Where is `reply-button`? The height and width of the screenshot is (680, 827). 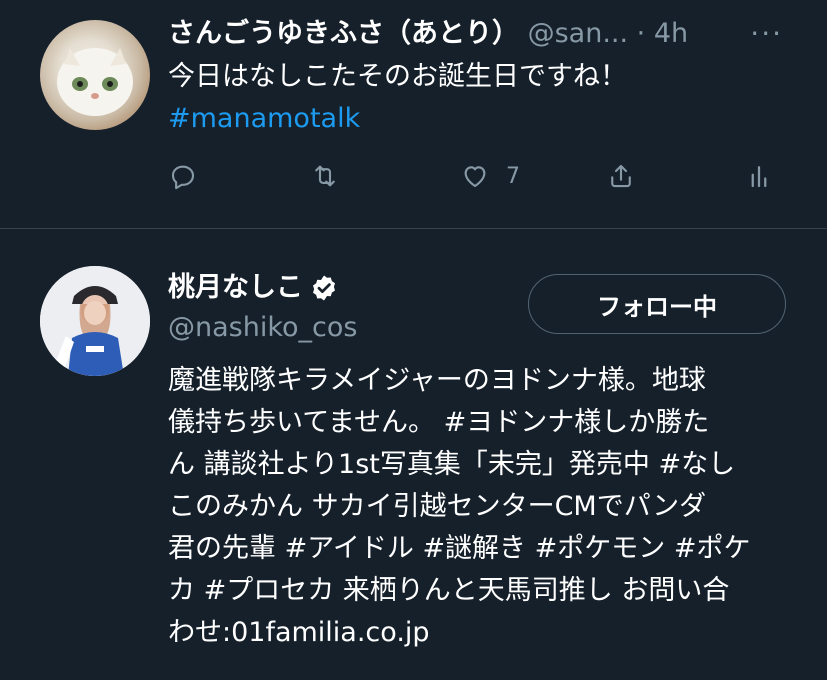
reply-button is located at coordinates (183, 176).